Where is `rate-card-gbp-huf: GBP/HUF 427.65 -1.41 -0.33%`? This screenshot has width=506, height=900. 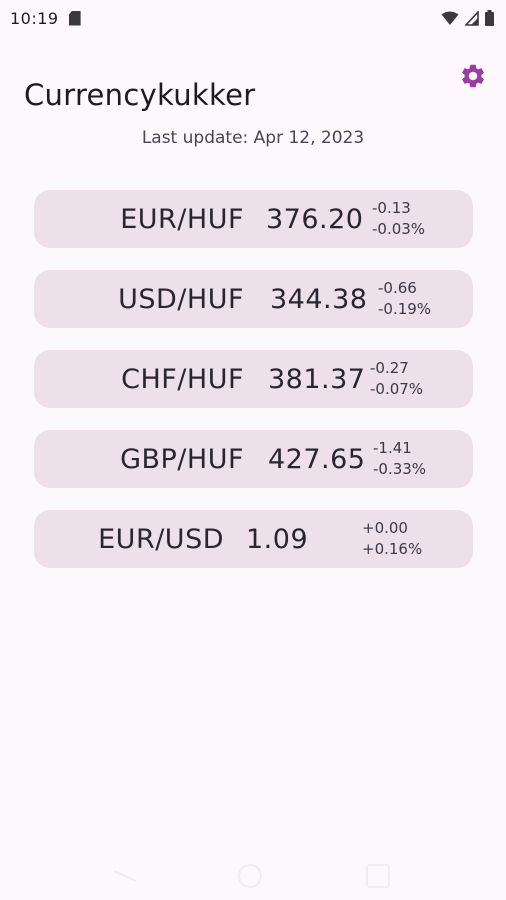
rate-card-gbp-huf: GBP/HUF 427.65 -1.41 -0.33% is located at coordinates (253, 459).